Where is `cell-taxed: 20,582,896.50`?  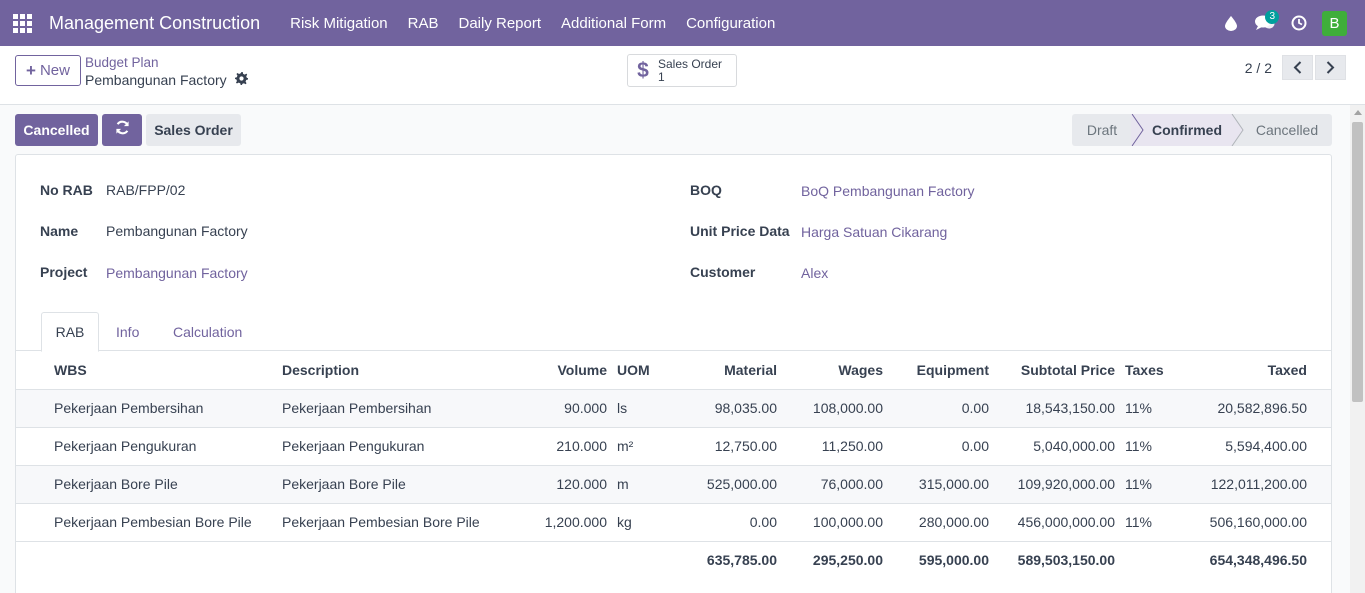
cell-taxed: 20,582,896.50 is located at coordinates (1256, 408).